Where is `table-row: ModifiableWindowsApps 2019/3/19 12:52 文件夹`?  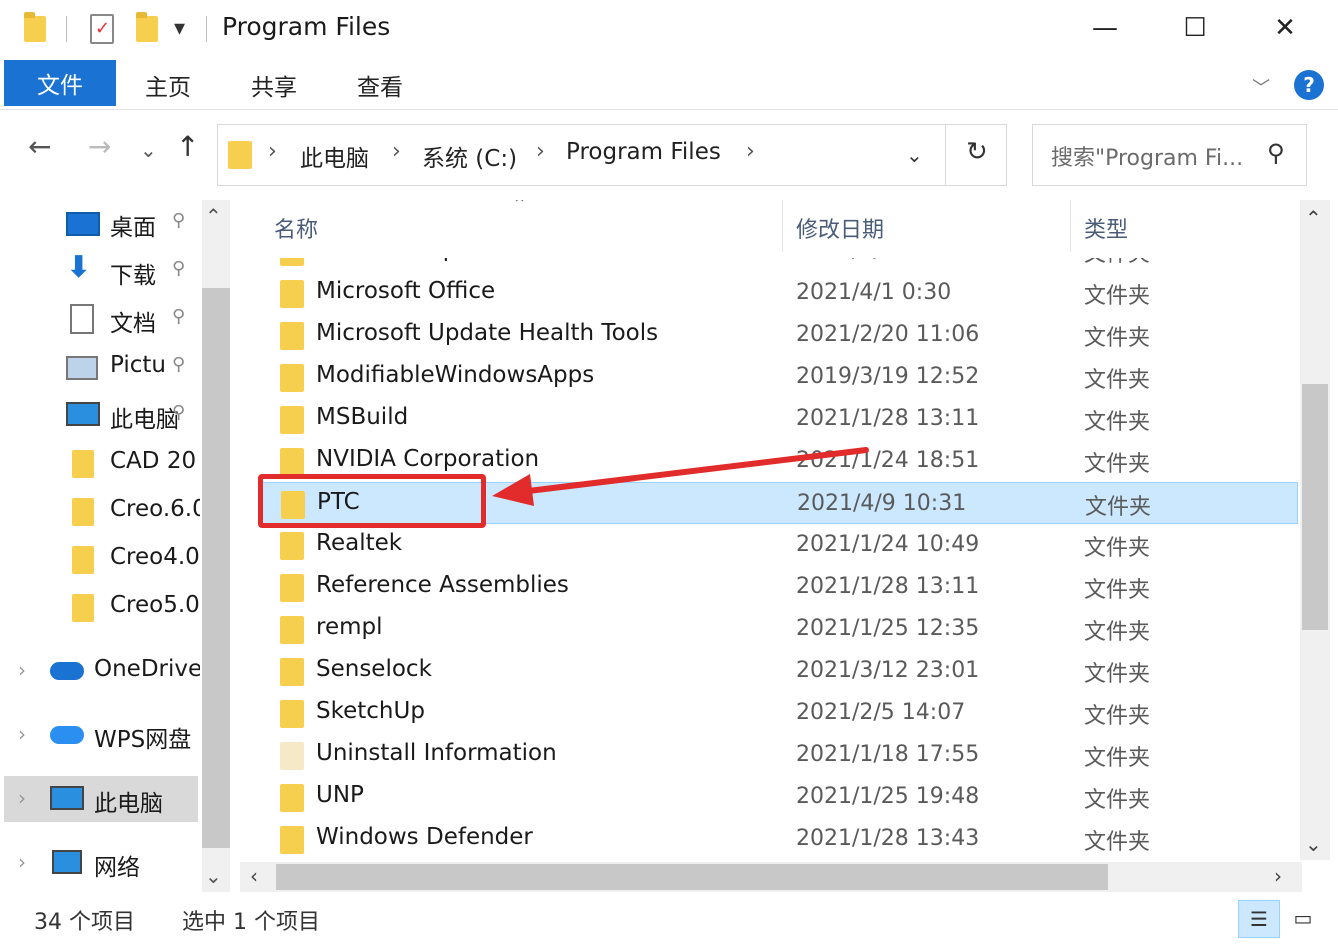 table-row: ModifiableWindowsApps 2019/3/19 12:52 文件夹 is located at coordinates (779, 377).